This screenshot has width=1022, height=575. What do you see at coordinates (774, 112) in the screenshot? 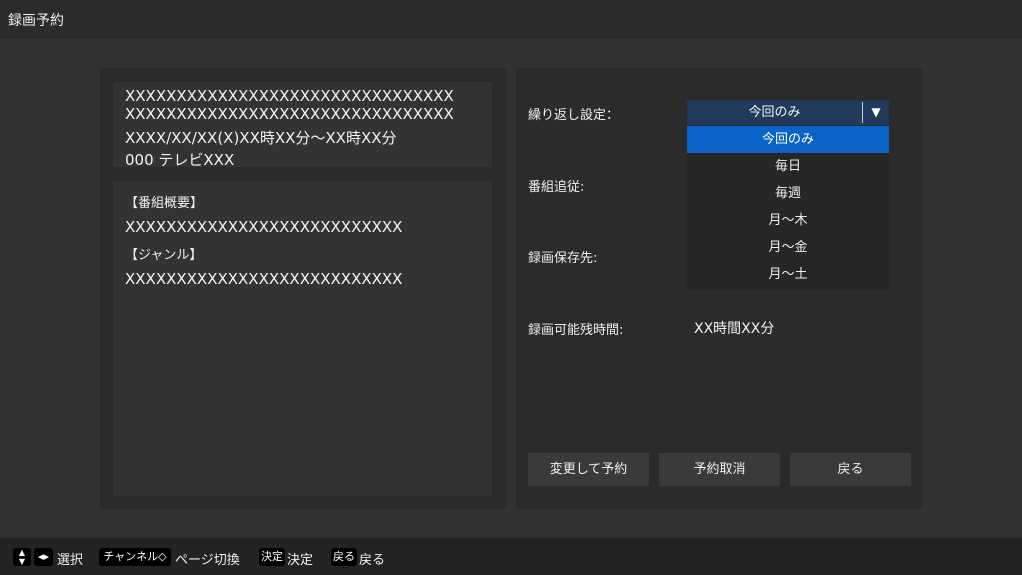
I see `repeat-selected-value: 今回のみ` at bounding box center [774, 112].